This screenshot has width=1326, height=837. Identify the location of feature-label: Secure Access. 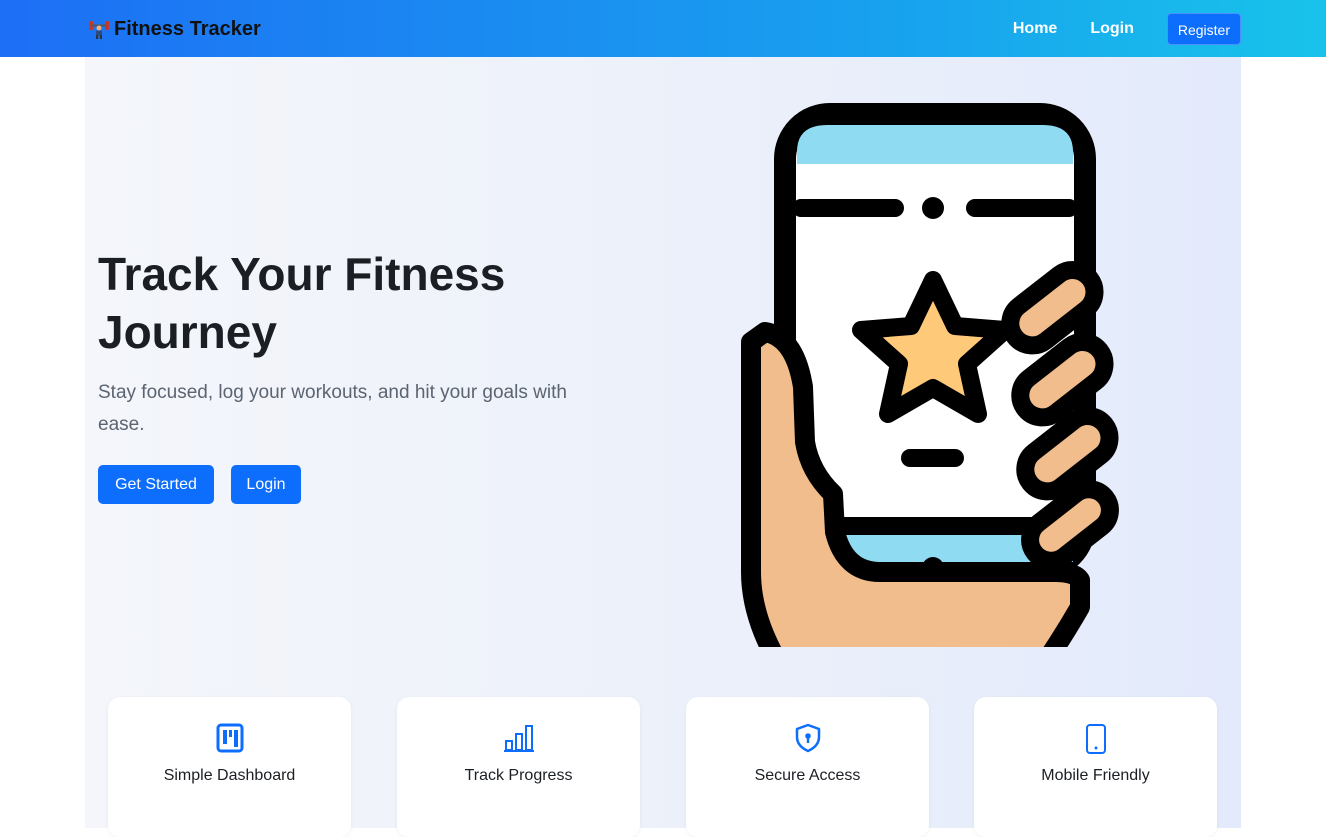
(807, 775).